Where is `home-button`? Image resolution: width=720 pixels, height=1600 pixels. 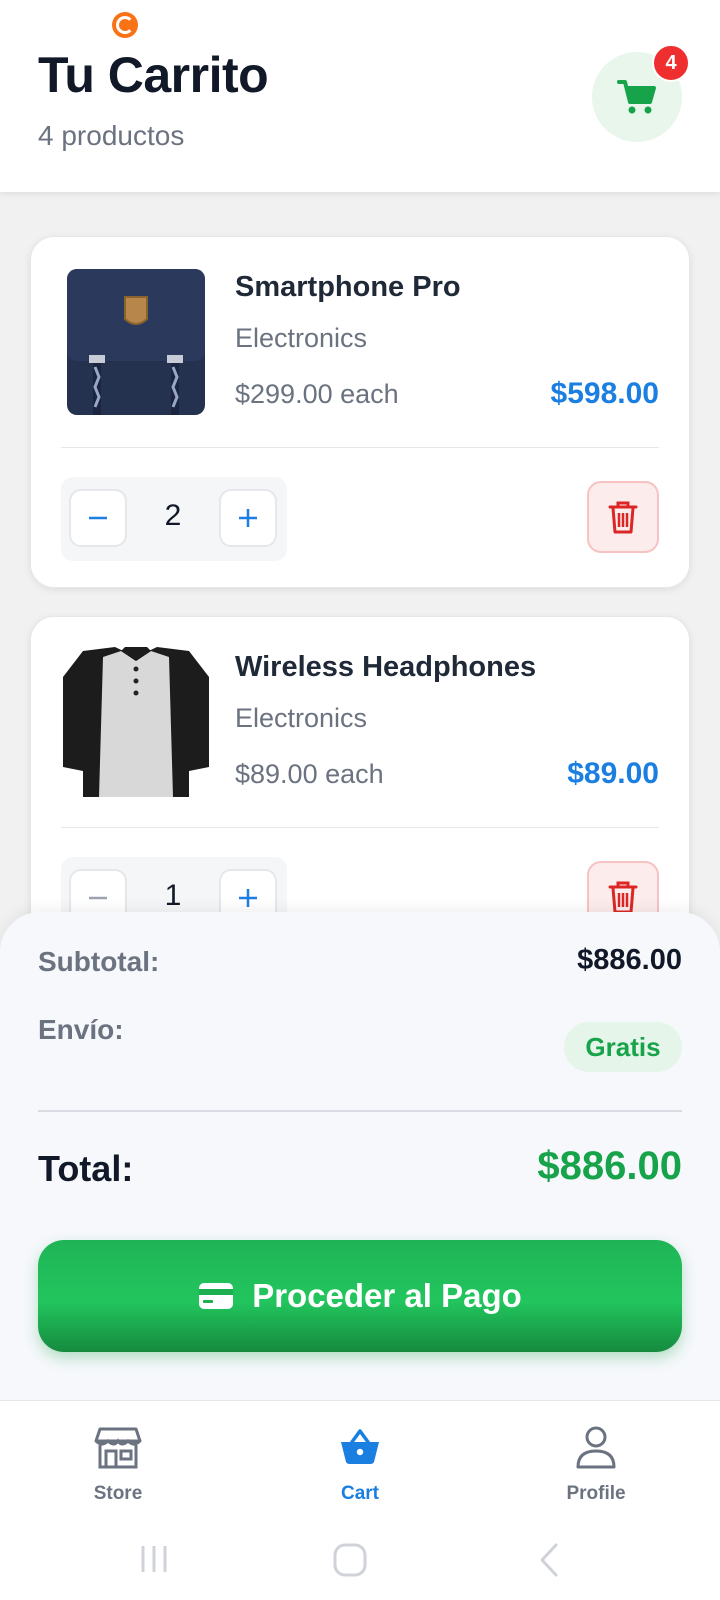 home-button is located at coordinates (350, 1562).